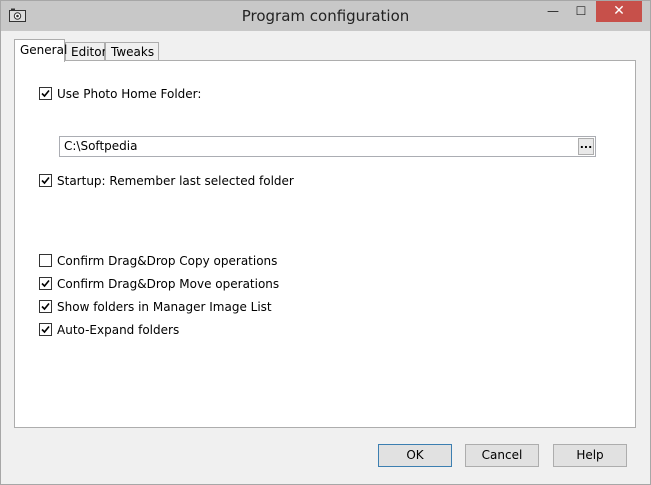 The image size is (651, 485). Describe the element at coordinates (415, 455) in the screenshot. I see `ok-button: OK` at that location.